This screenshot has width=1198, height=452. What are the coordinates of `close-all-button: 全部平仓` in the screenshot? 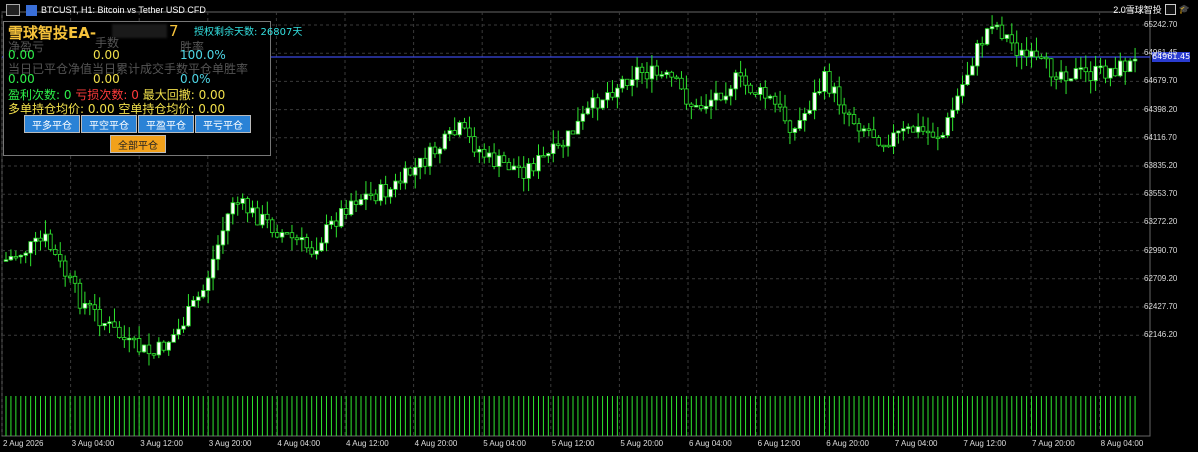 It's located at (138, 144).